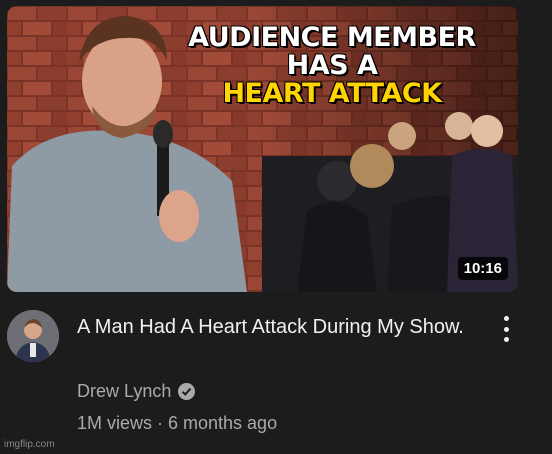  Describe the element at coordinates (332, 93) in the screenshot. I see `headline-line-3: HEART ATTACK` at that location.